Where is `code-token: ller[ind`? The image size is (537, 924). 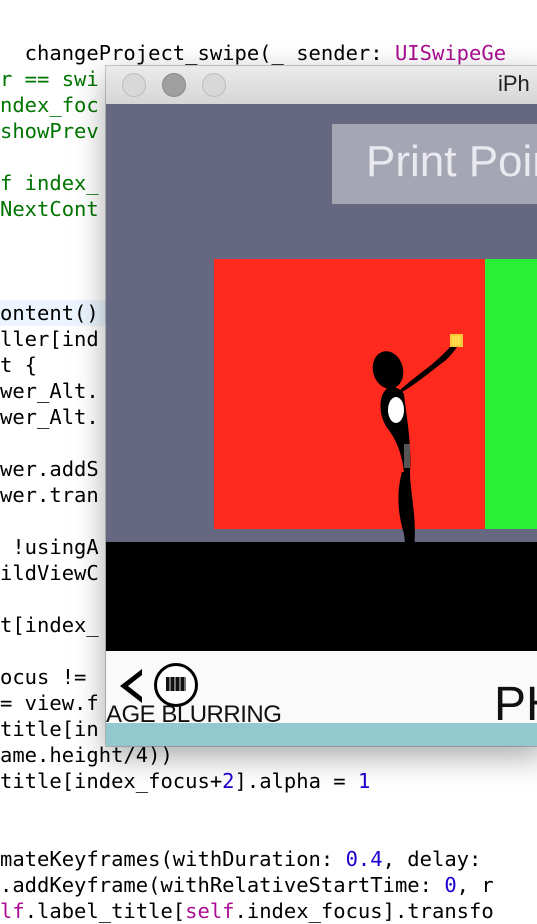
code-token: ller[ind is located at coordinates (49, 339).